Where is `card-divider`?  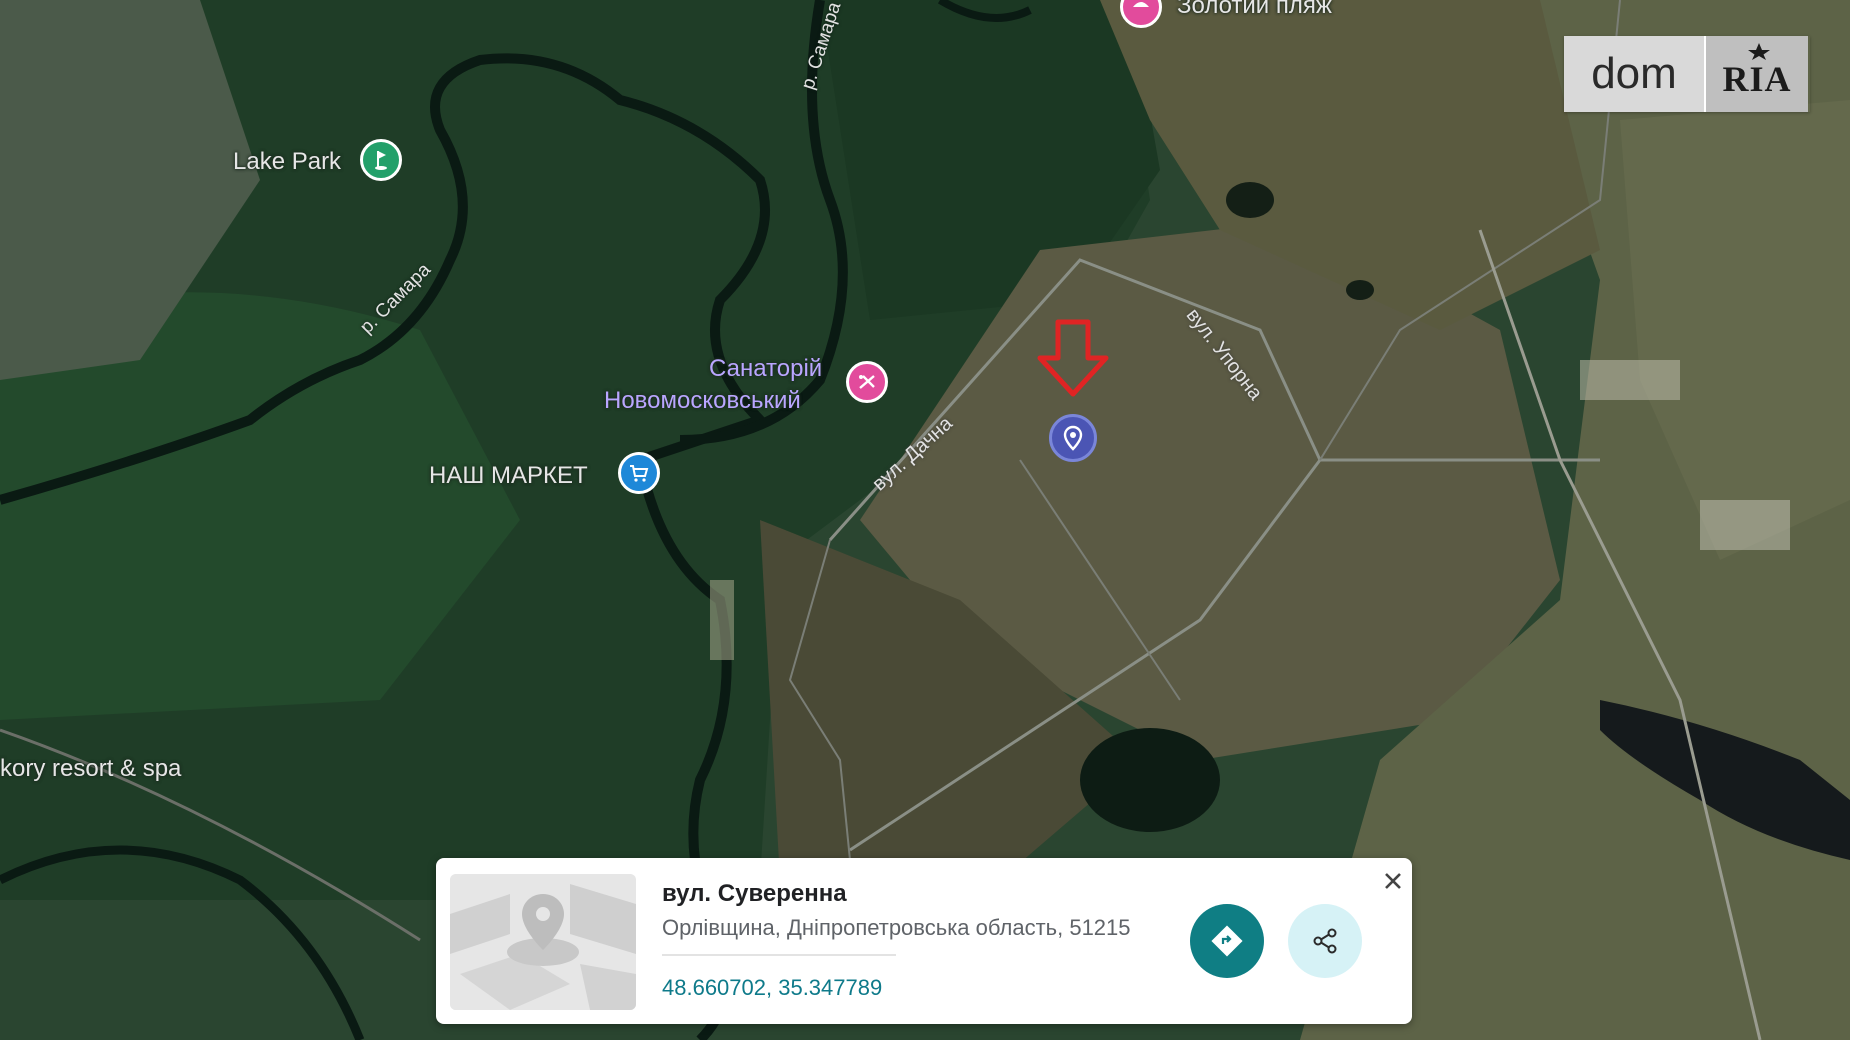
card-divider is located at coordinates (779, 955).